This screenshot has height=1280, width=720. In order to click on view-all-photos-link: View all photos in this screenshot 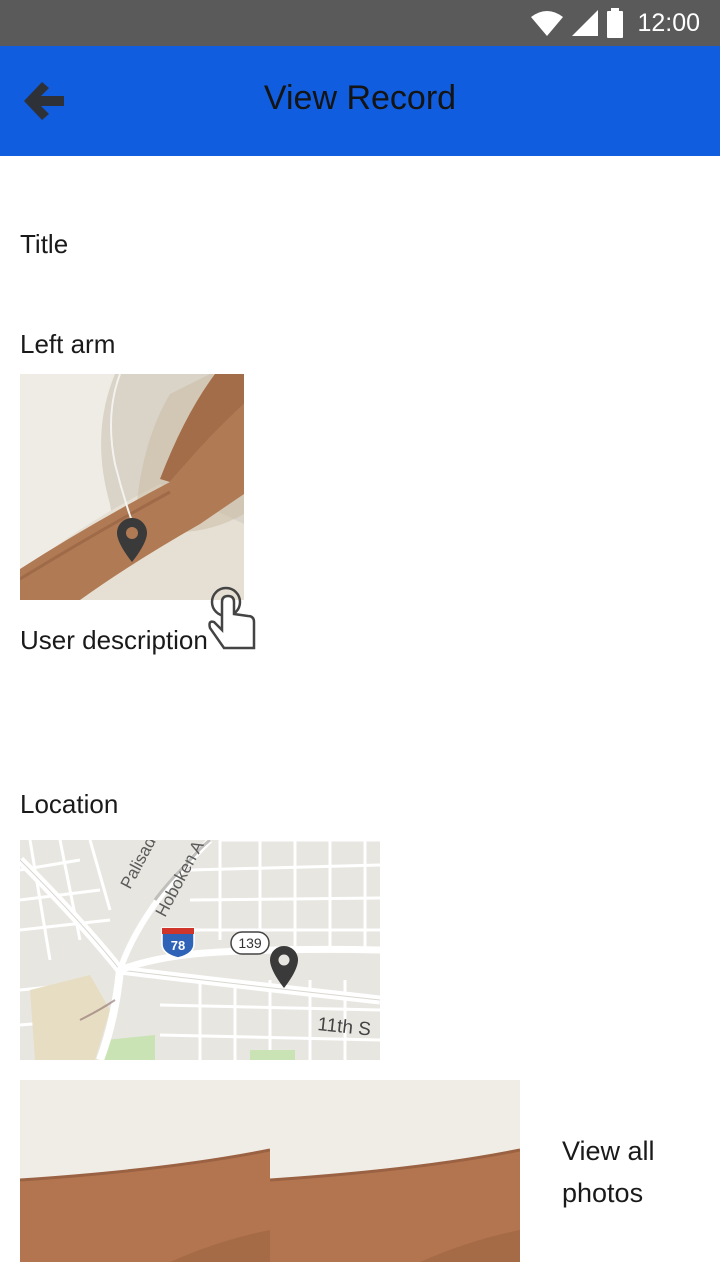, I will do `click(627, 1172)`.